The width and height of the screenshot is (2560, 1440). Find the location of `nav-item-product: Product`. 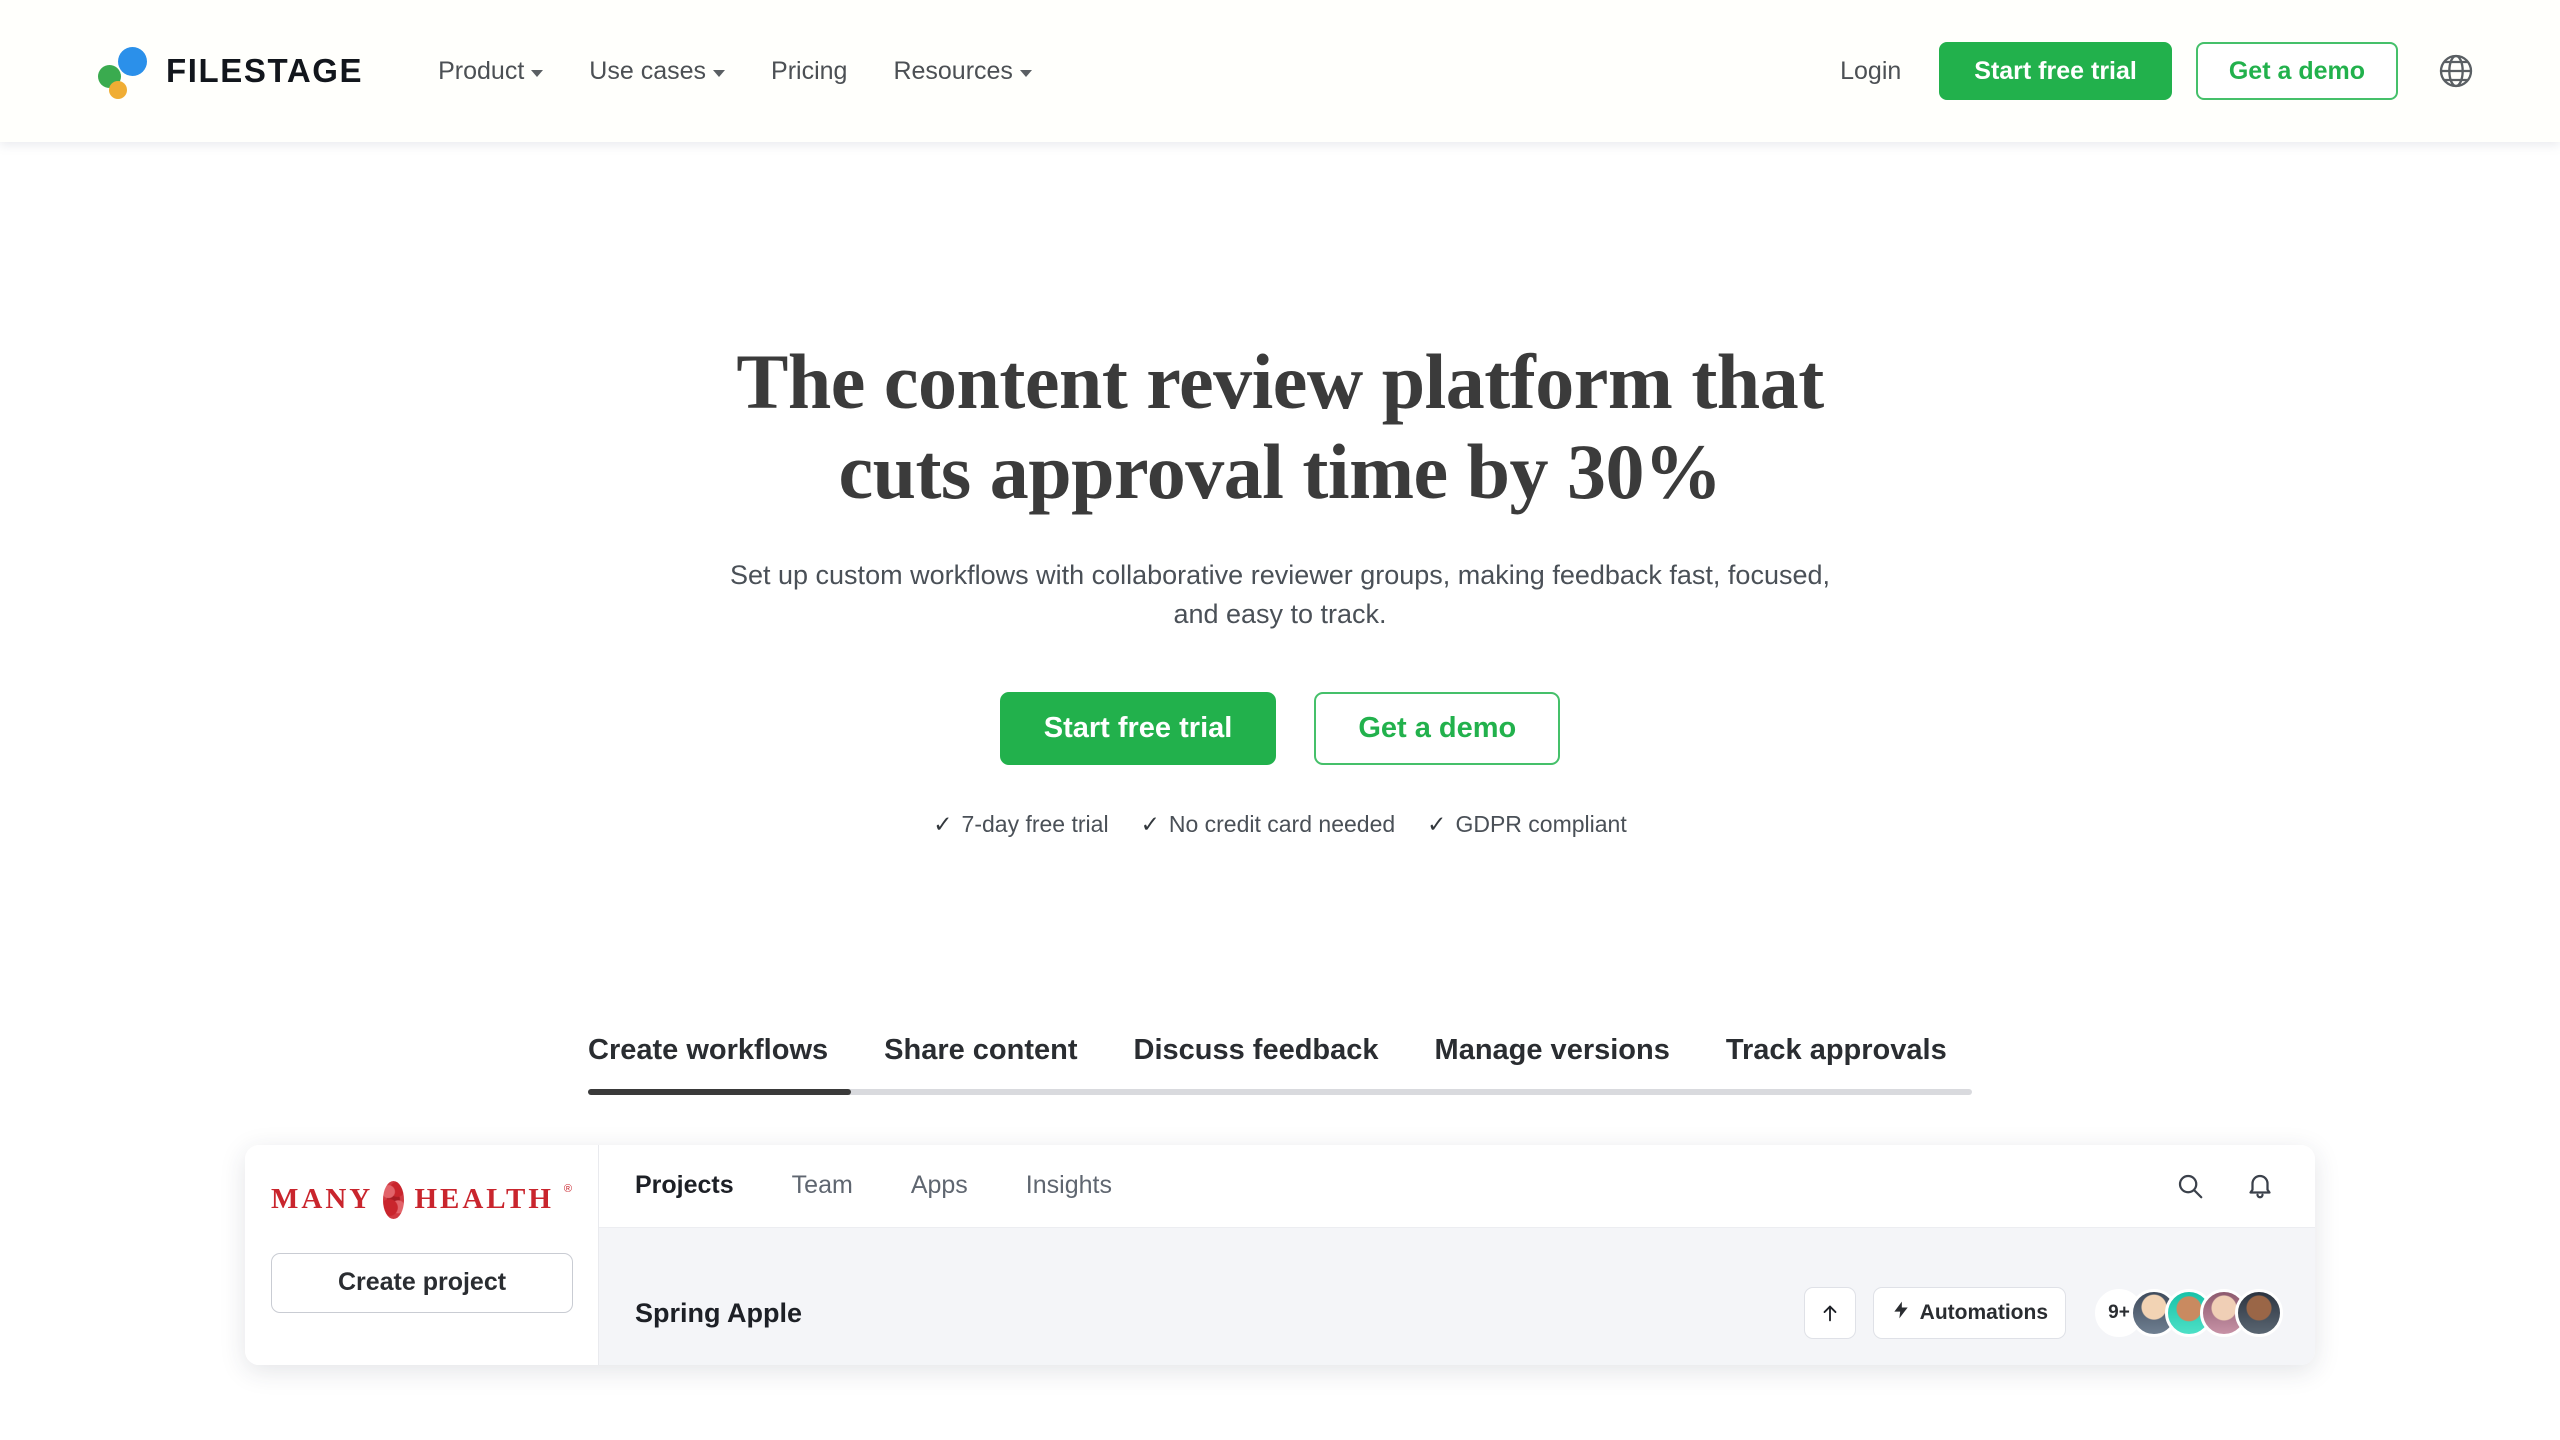

nav-item-product: Product is located at coordinates (490, 71).